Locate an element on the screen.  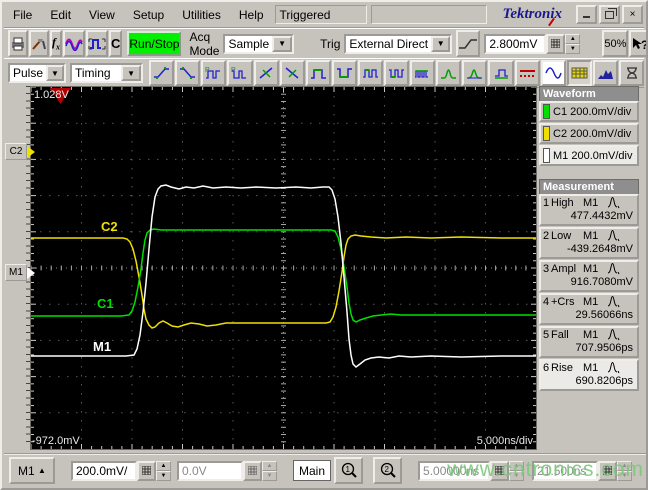
neg-pulse-icon is located at coordinates (344, 73).